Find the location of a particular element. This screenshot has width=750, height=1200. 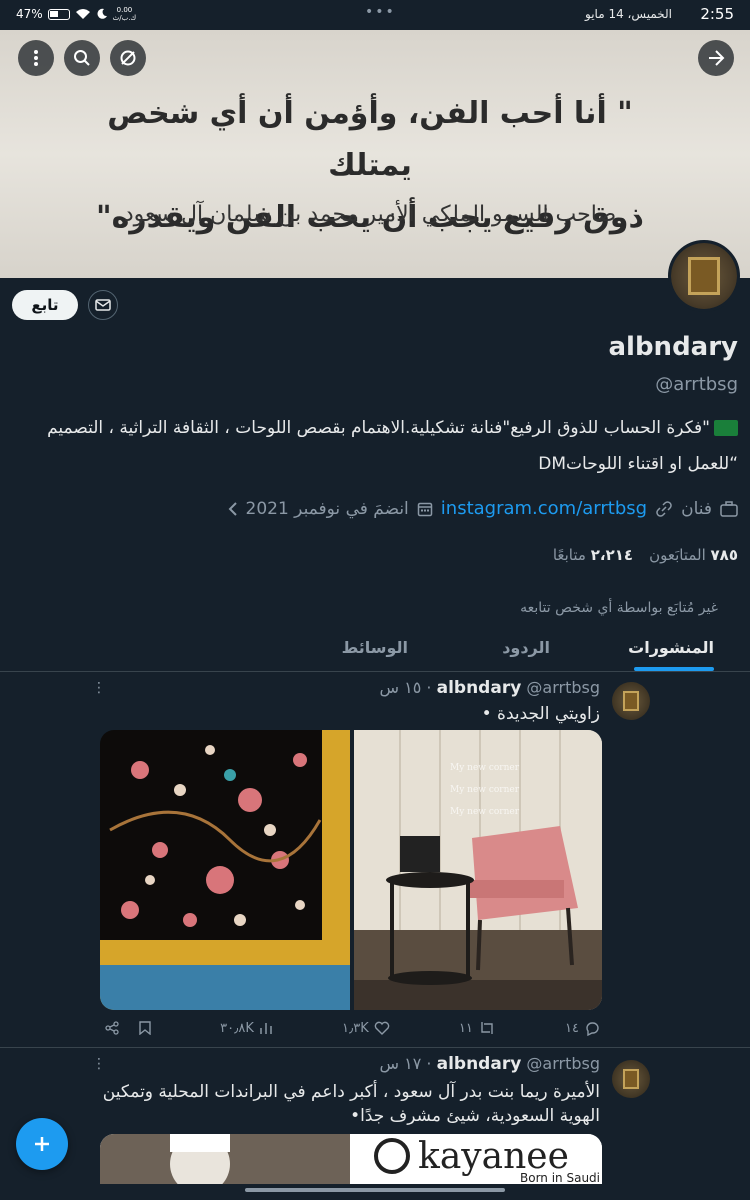

status-left: 47% 0.00 ك.ب/ث is located at coordinates (76, 14).